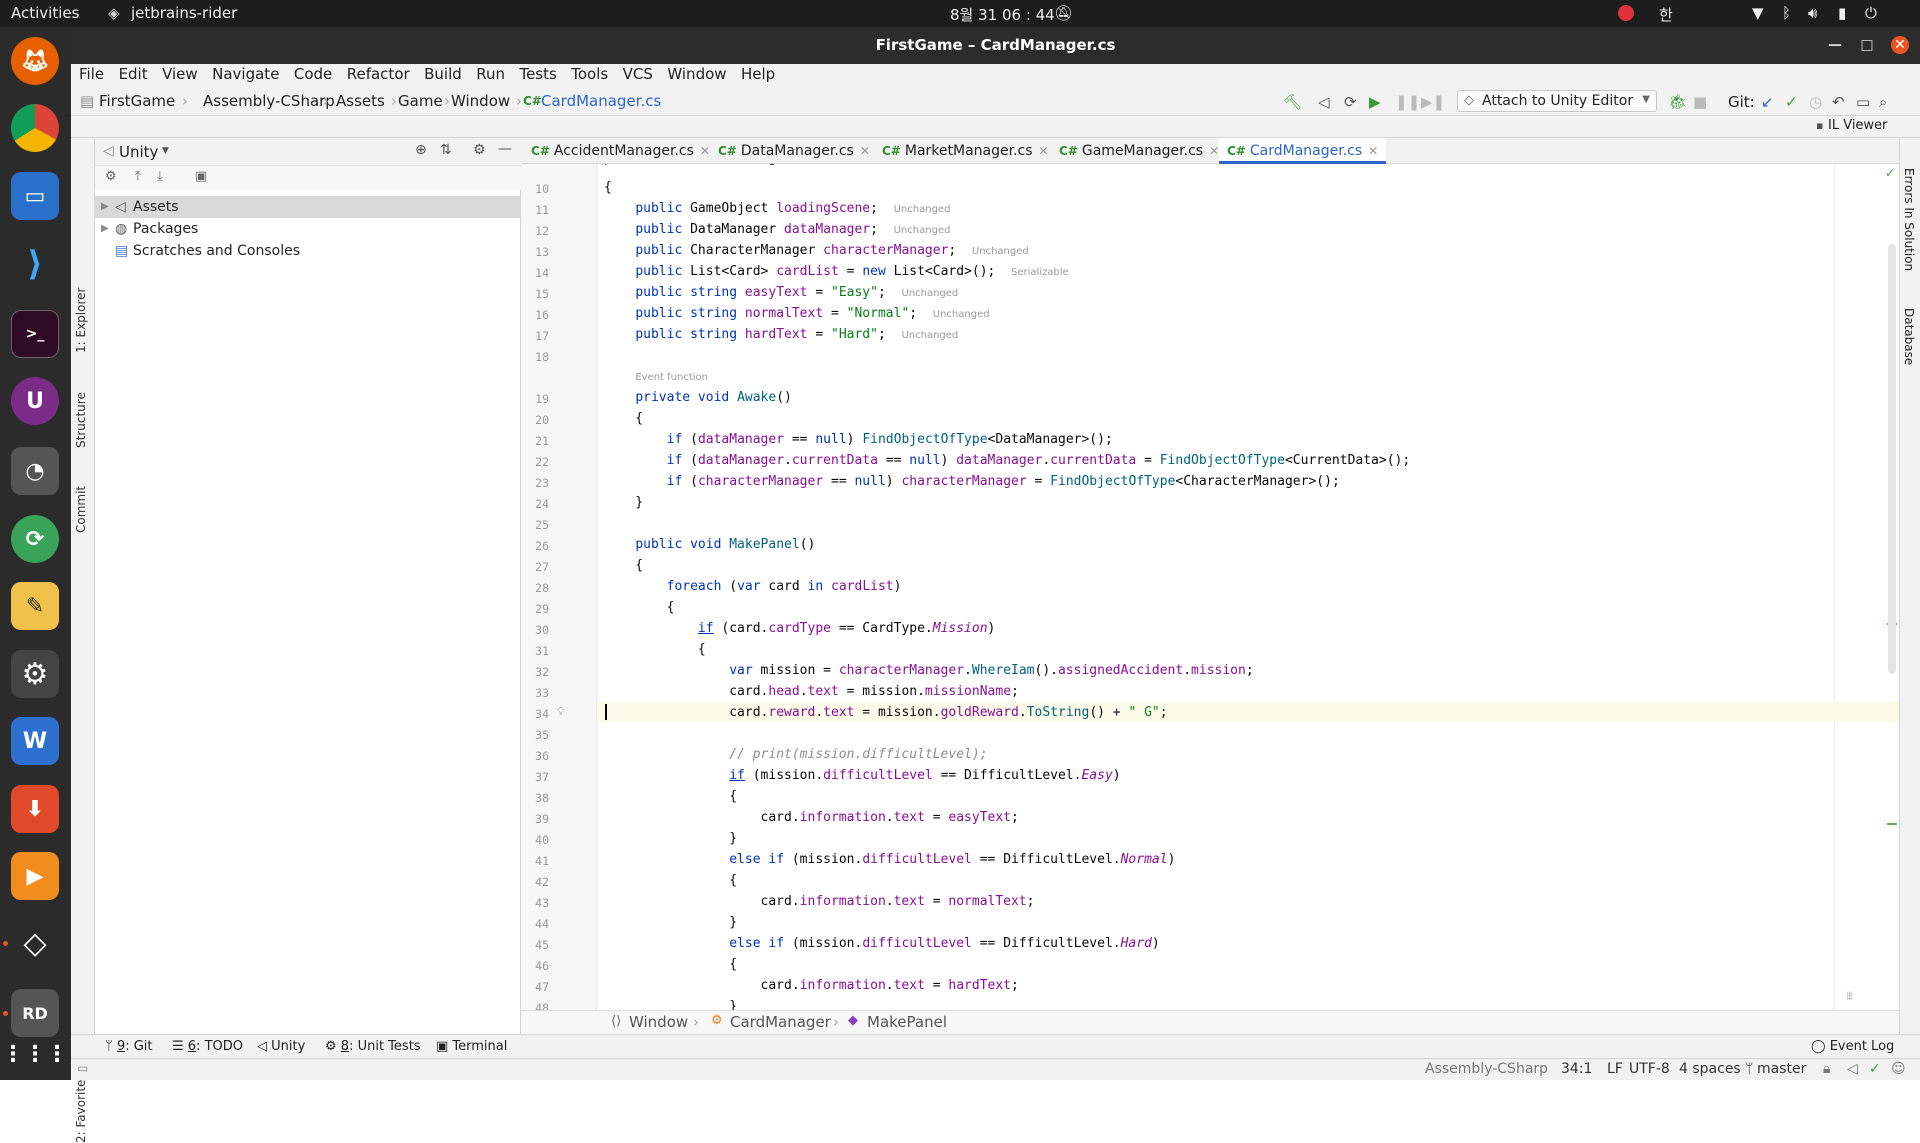 The width and height of the screenshot is (1920, 1143). Describe the element at coordinates (490, 74) in the screenshot. I see `menu-run: Run` at that location.